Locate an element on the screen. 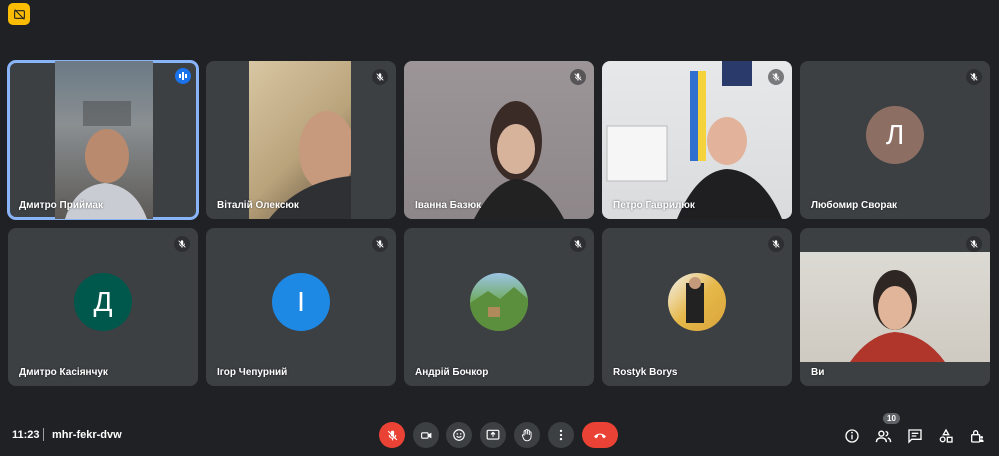 This screenshot has width=999, height=456. more-options-button is located at coordinates (561, 435).